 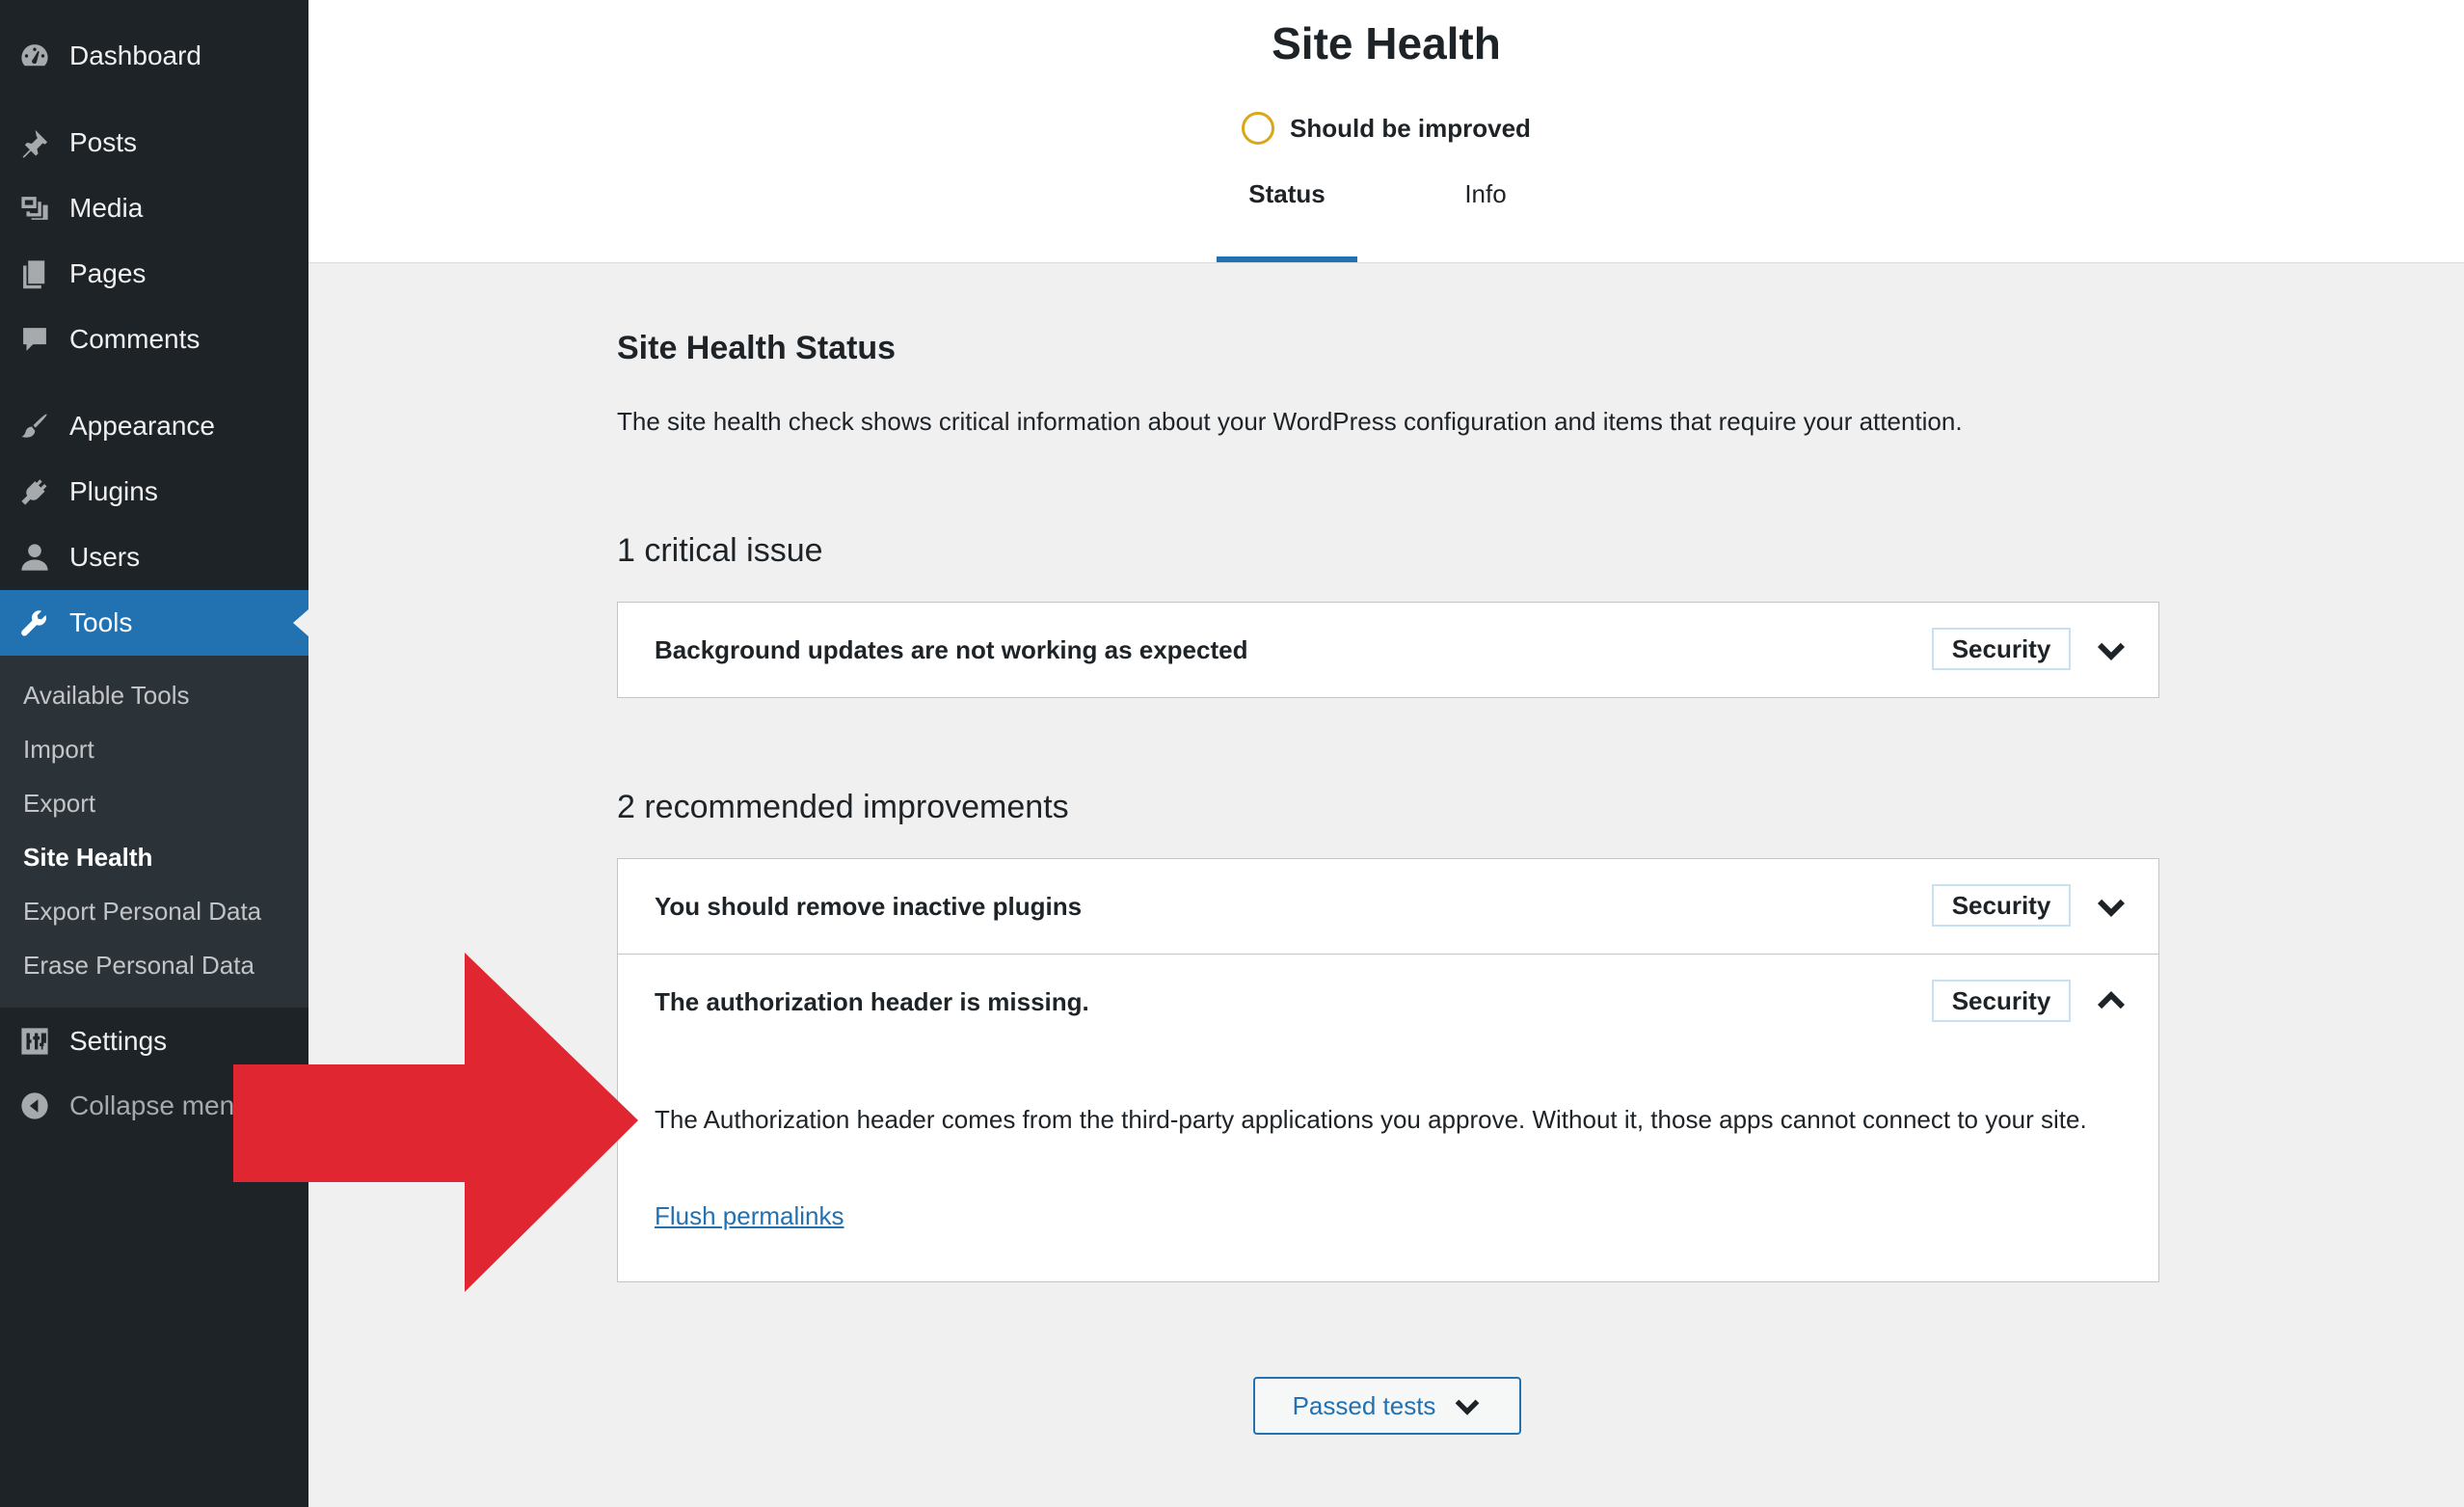 I want to click on issue-title: The authorization header is missing., so click(x=872, y=1001).